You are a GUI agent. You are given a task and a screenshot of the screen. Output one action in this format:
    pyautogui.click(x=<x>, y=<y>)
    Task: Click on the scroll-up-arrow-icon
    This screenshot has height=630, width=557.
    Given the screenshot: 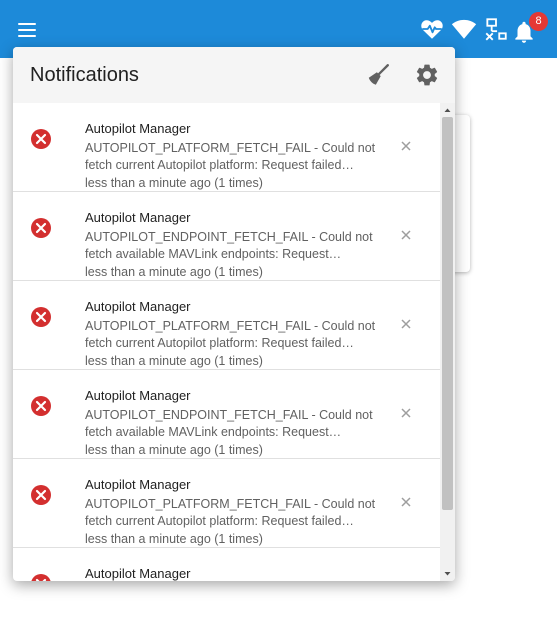 What is the action you would take?
    pyautogui.click(x=447, y=110)
    